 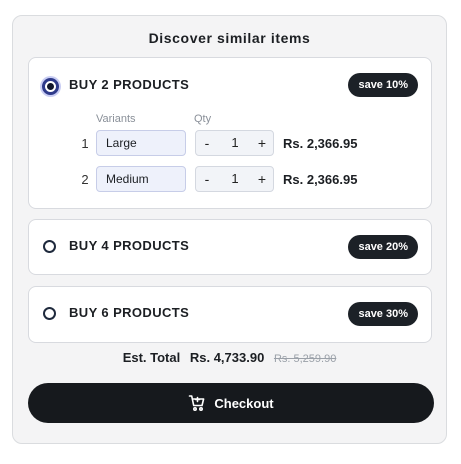 I want to click on estimated-total: Est. Total Rs. 4,733.90 Rs. 5,259.90, so click(x=229, y=357).